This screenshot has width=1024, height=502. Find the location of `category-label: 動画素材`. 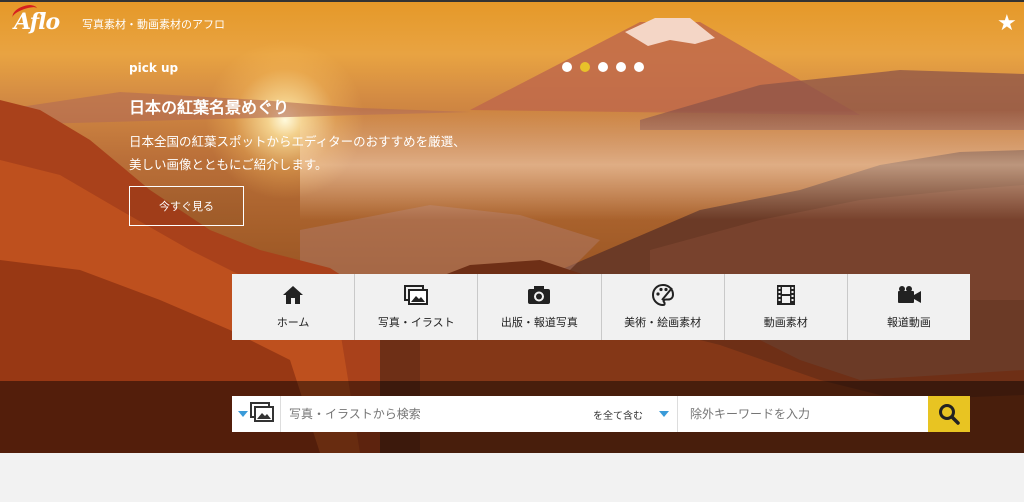

category-label: 動画素材 is located at coordinates (785, 322).